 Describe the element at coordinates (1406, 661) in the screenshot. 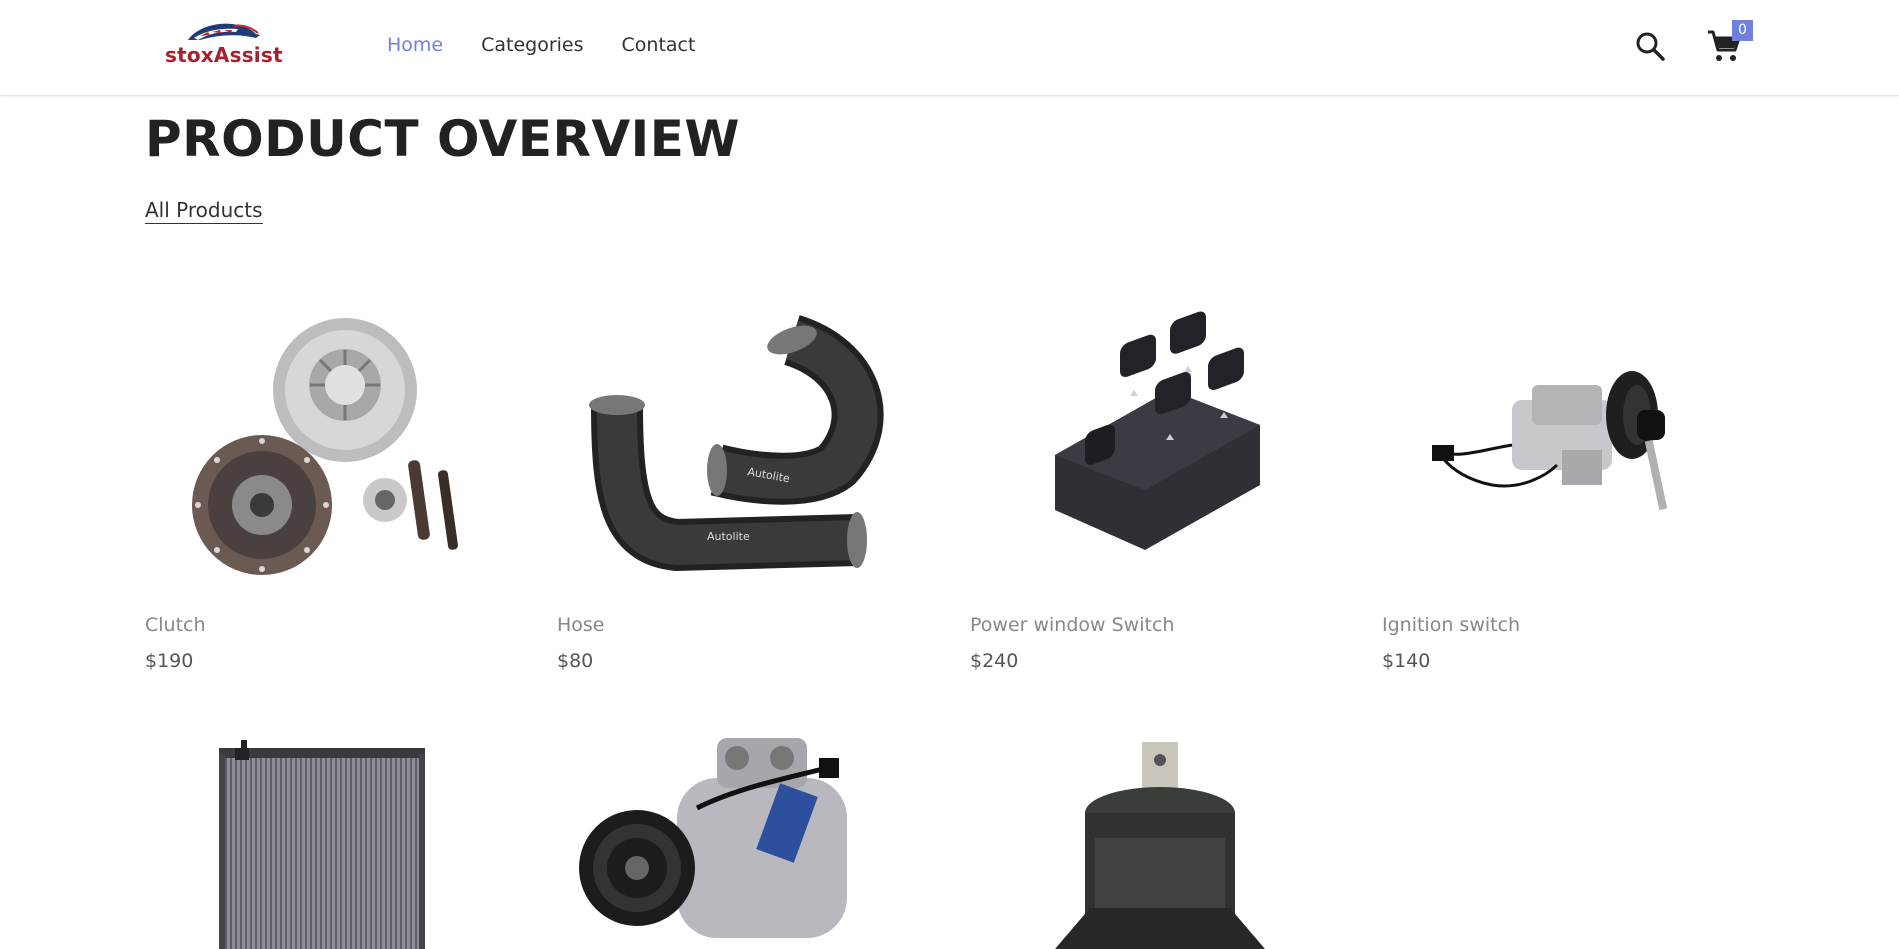

I see `product-price: $140` at that location.